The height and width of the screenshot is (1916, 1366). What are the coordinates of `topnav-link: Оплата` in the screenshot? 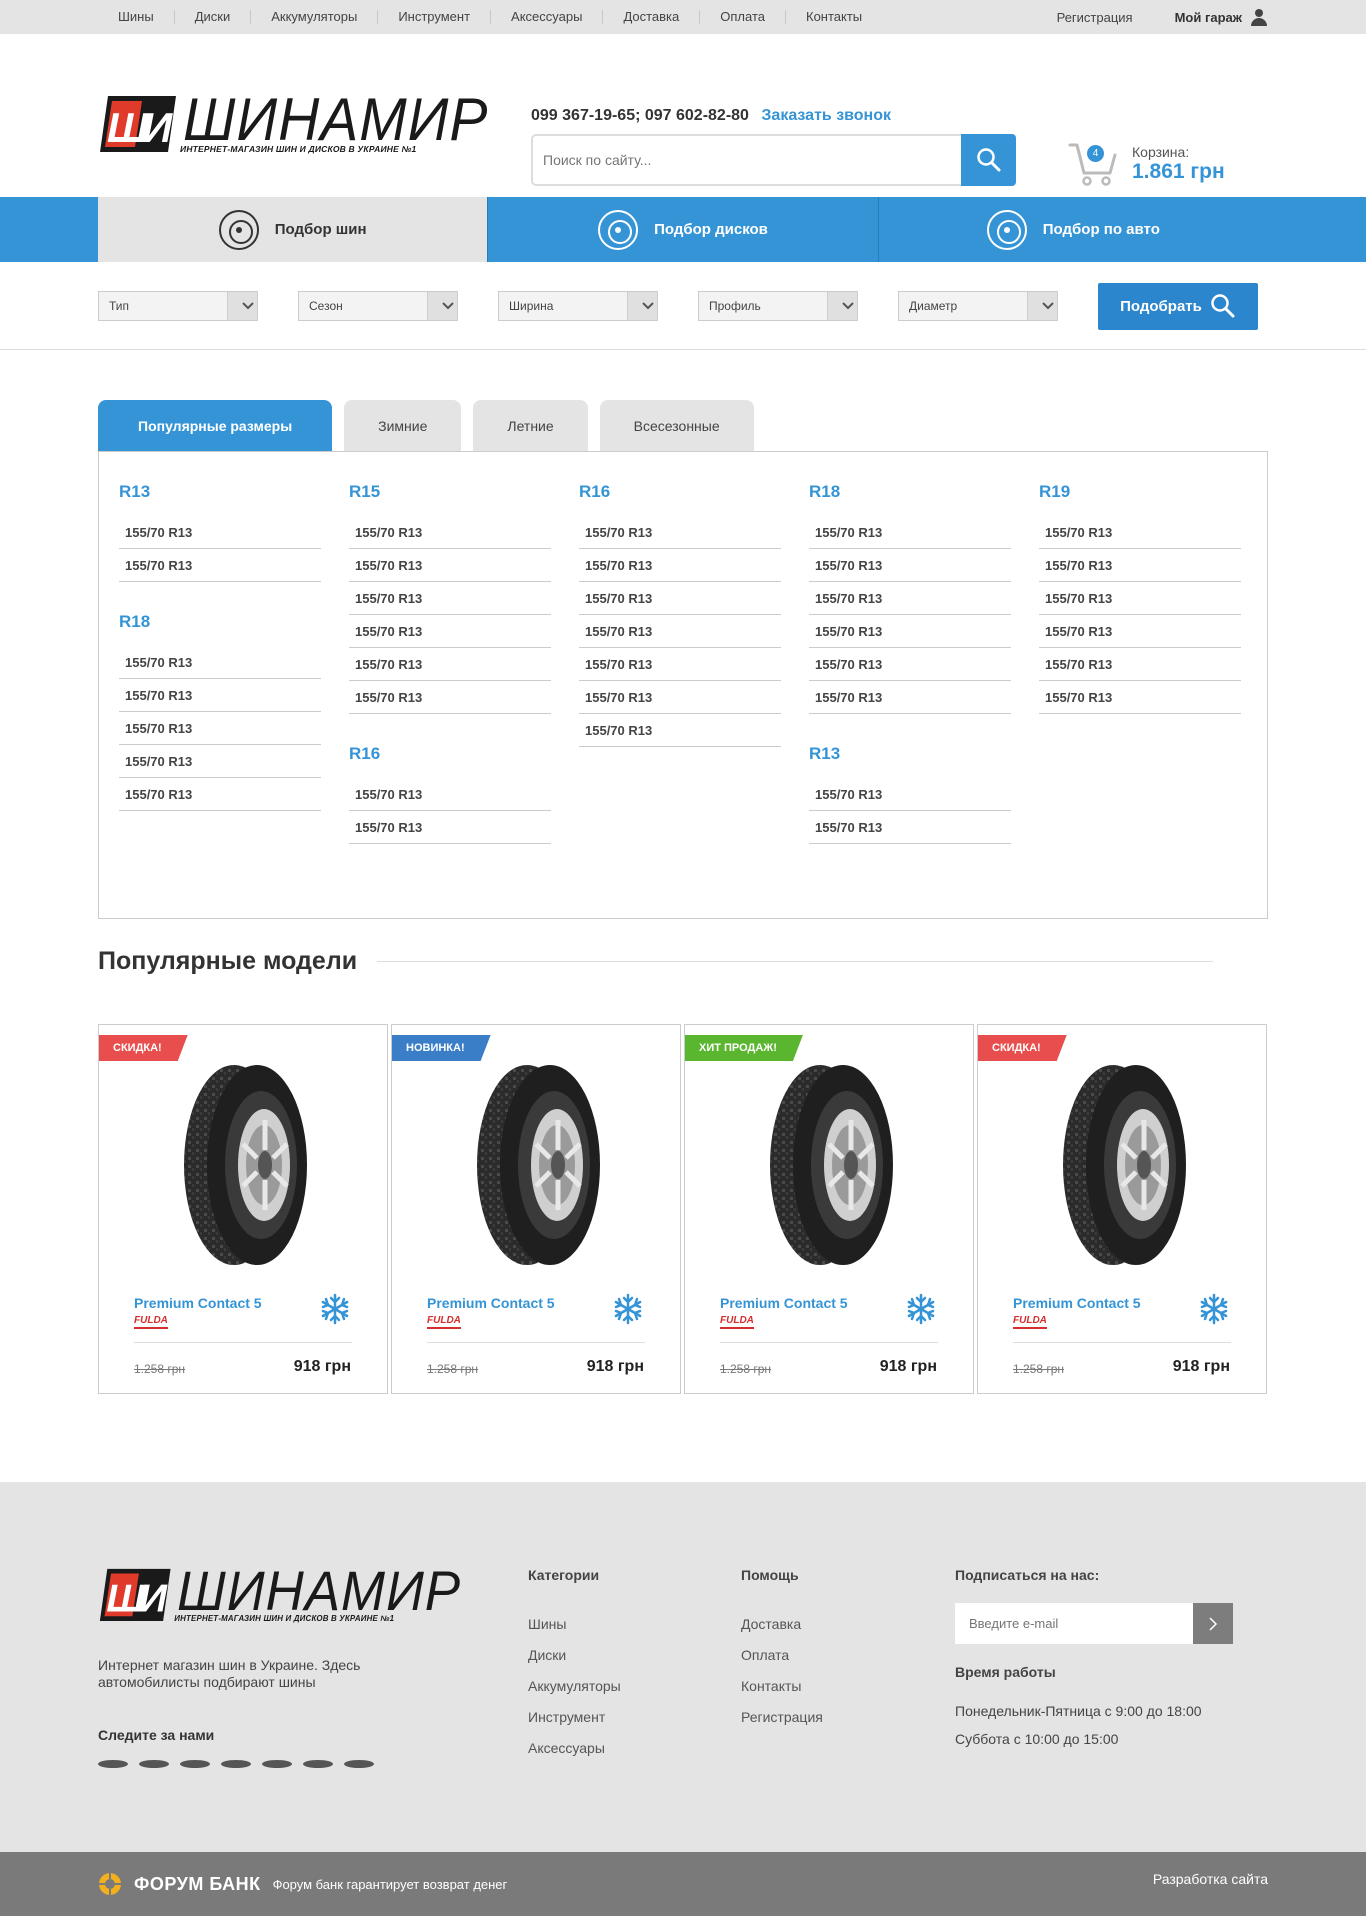 It's located at (742, 17).